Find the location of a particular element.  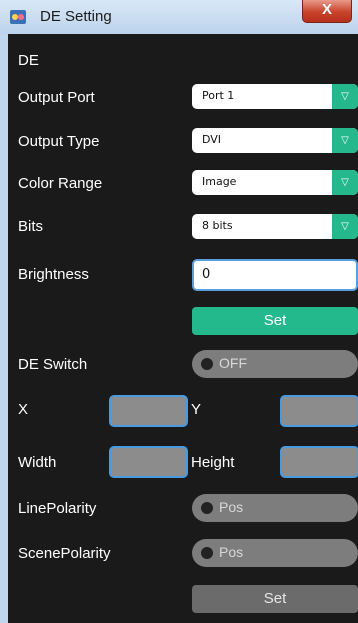

brightness-label: Brightness is located at coordinates (53, 274).